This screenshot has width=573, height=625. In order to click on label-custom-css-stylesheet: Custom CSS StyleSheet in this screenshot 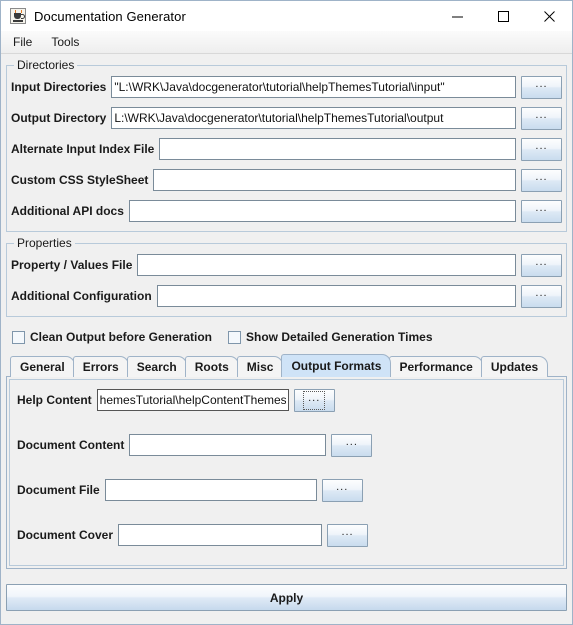, I will do `click(80, 180)`.